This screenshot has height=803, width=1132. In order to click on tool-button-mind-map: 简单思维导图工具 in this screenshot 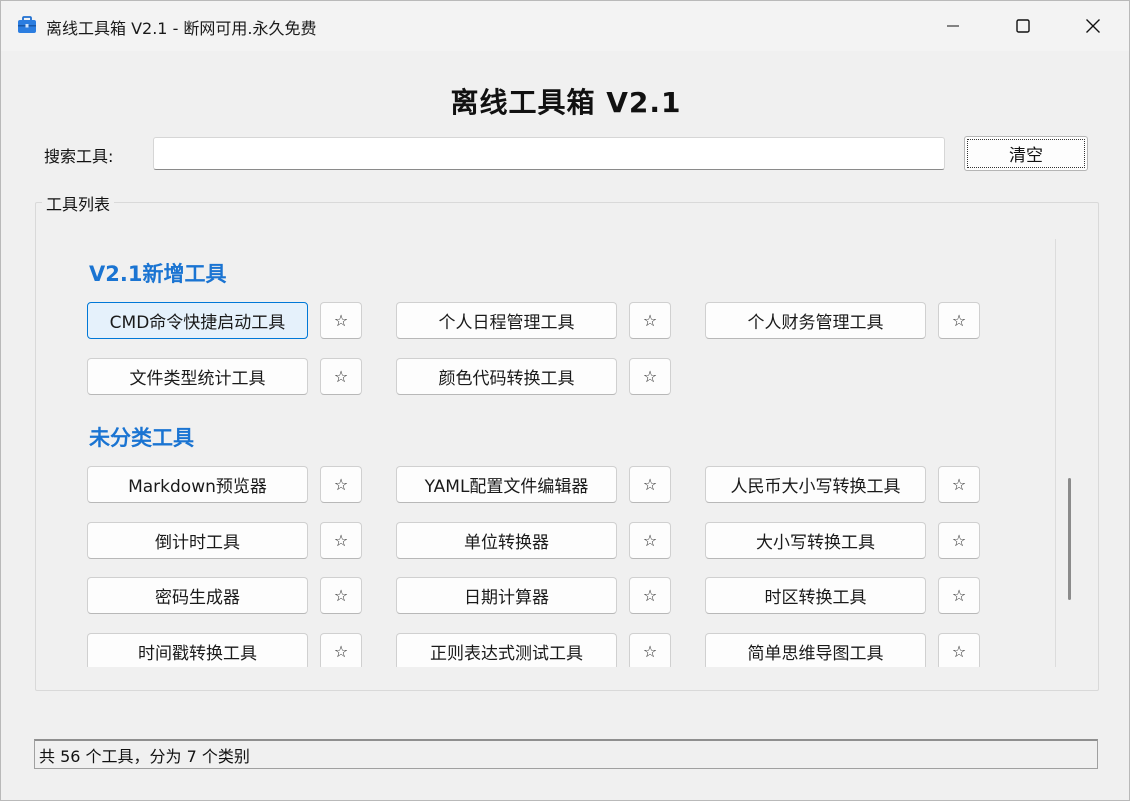, I will do `click(815, 650)`.